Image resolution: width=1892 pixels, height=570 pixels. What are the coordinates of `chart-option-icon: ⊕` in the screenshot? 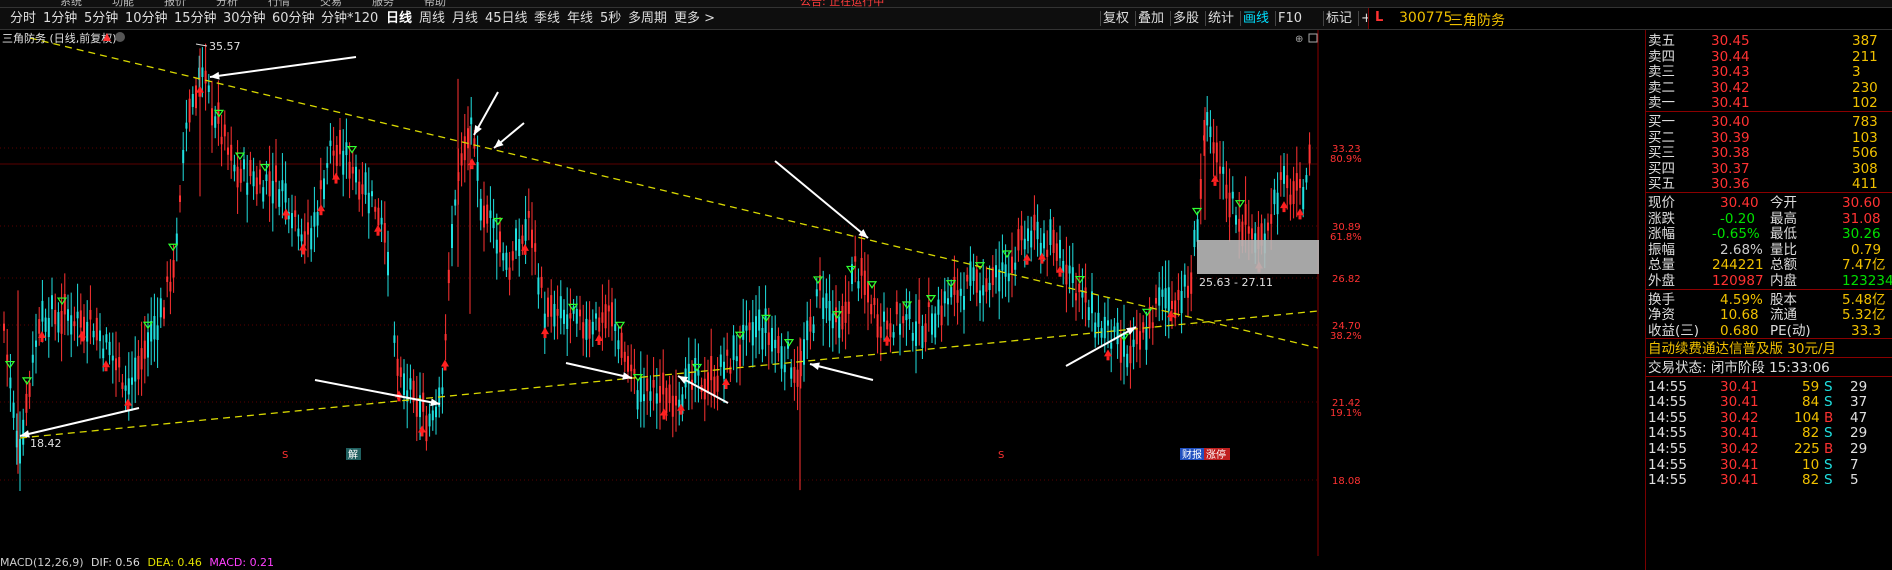 It's located at (1299, 39).